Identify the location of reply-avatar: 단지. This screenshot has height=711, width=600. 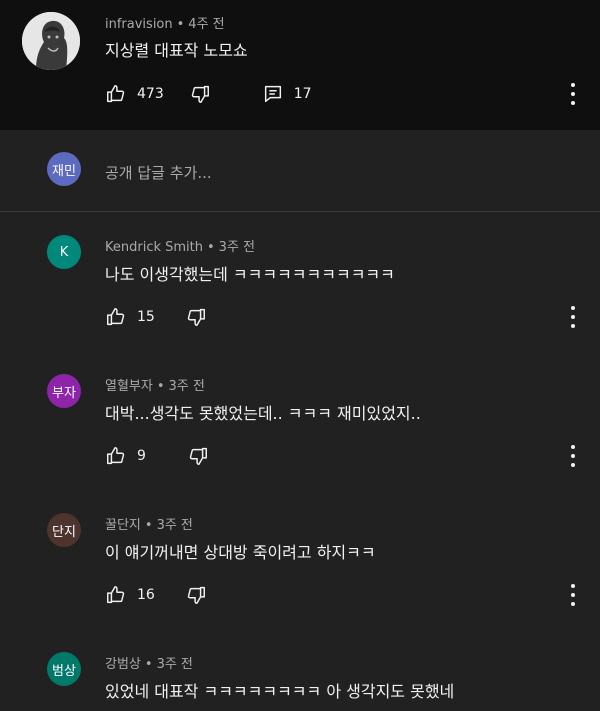
(64, 530).